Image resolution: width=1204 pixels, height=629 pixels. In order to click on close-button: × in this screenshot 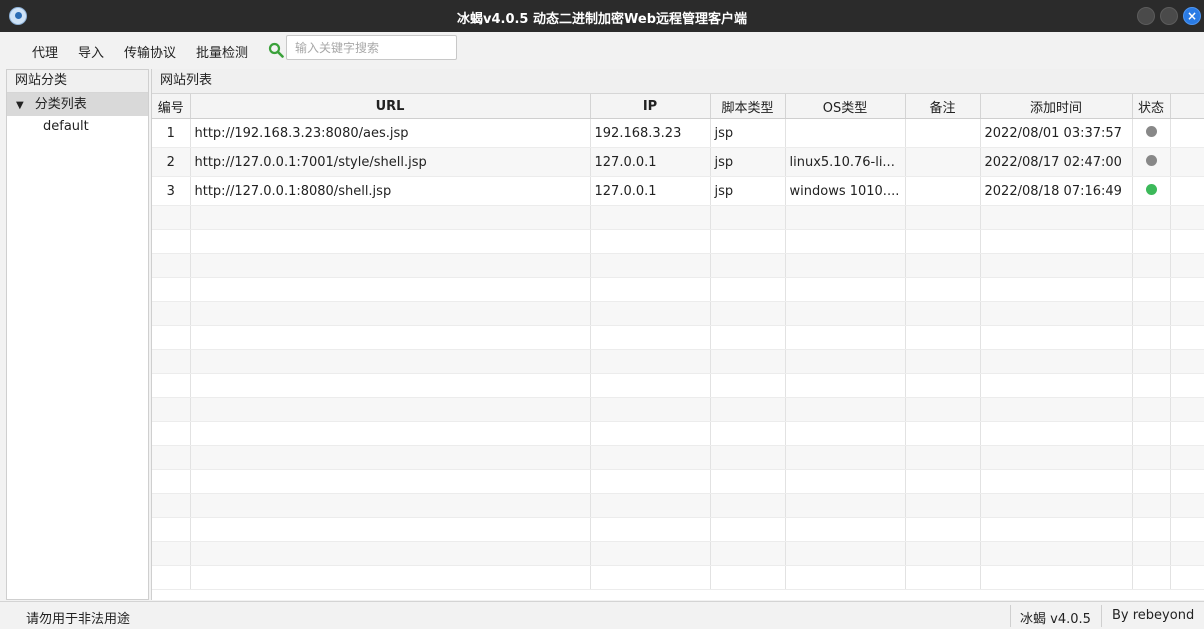, I will do `click(1192, 16)`.